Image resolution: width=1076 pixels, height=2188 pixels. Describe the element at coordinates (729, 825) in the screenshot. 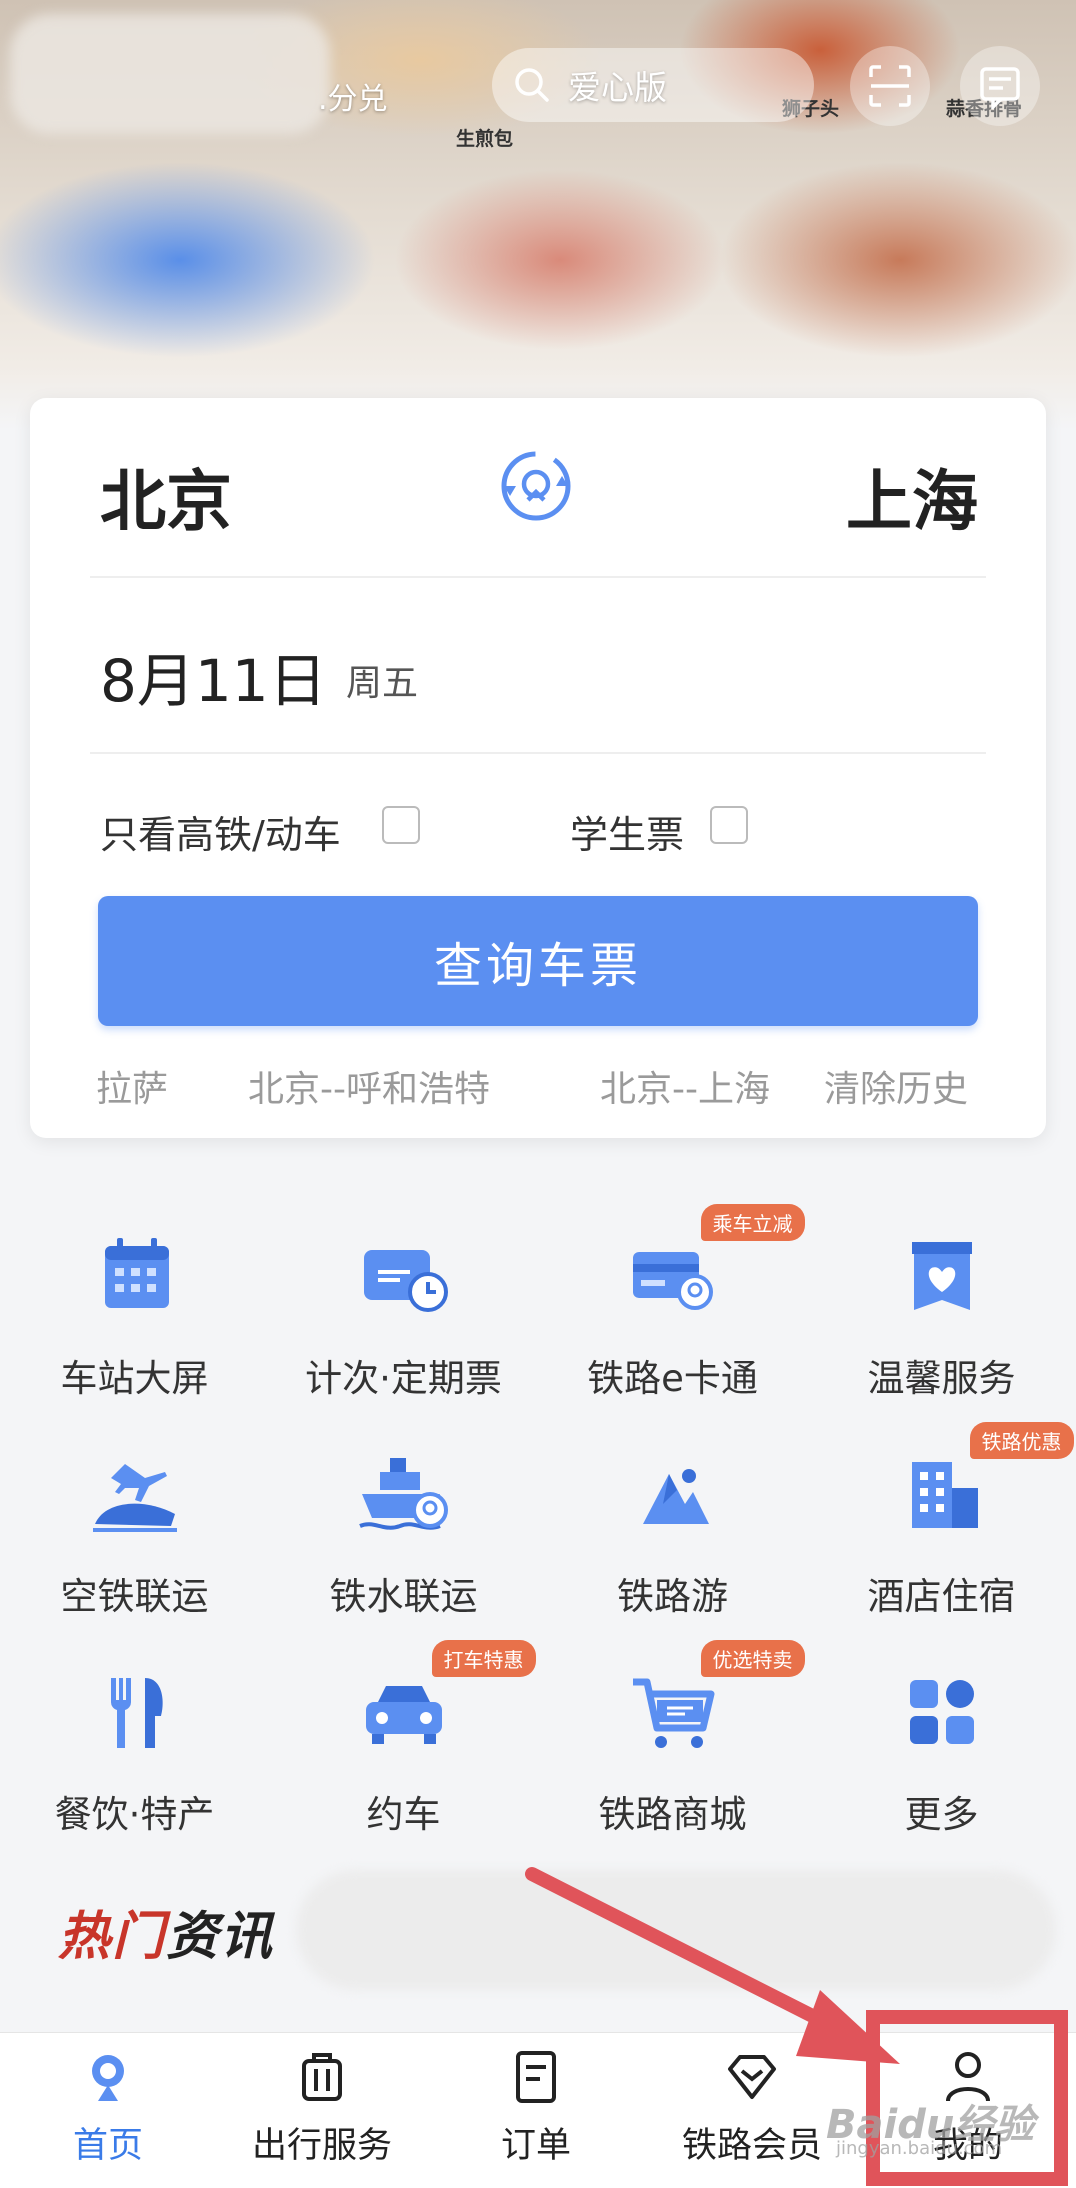

I see `student-ticket-checkbox` at that location.